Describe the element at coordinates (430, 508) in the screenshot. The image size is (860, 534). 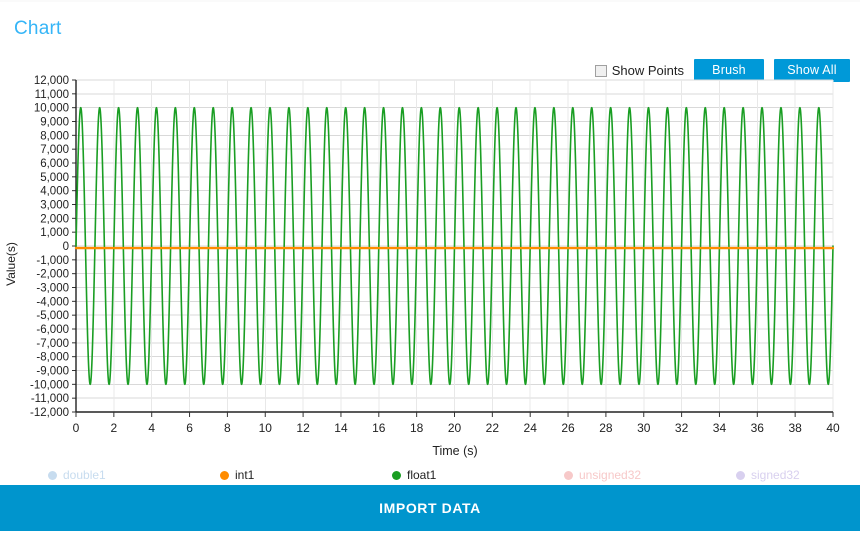
I see `import-data-button: IMPORT DATA` at that location.